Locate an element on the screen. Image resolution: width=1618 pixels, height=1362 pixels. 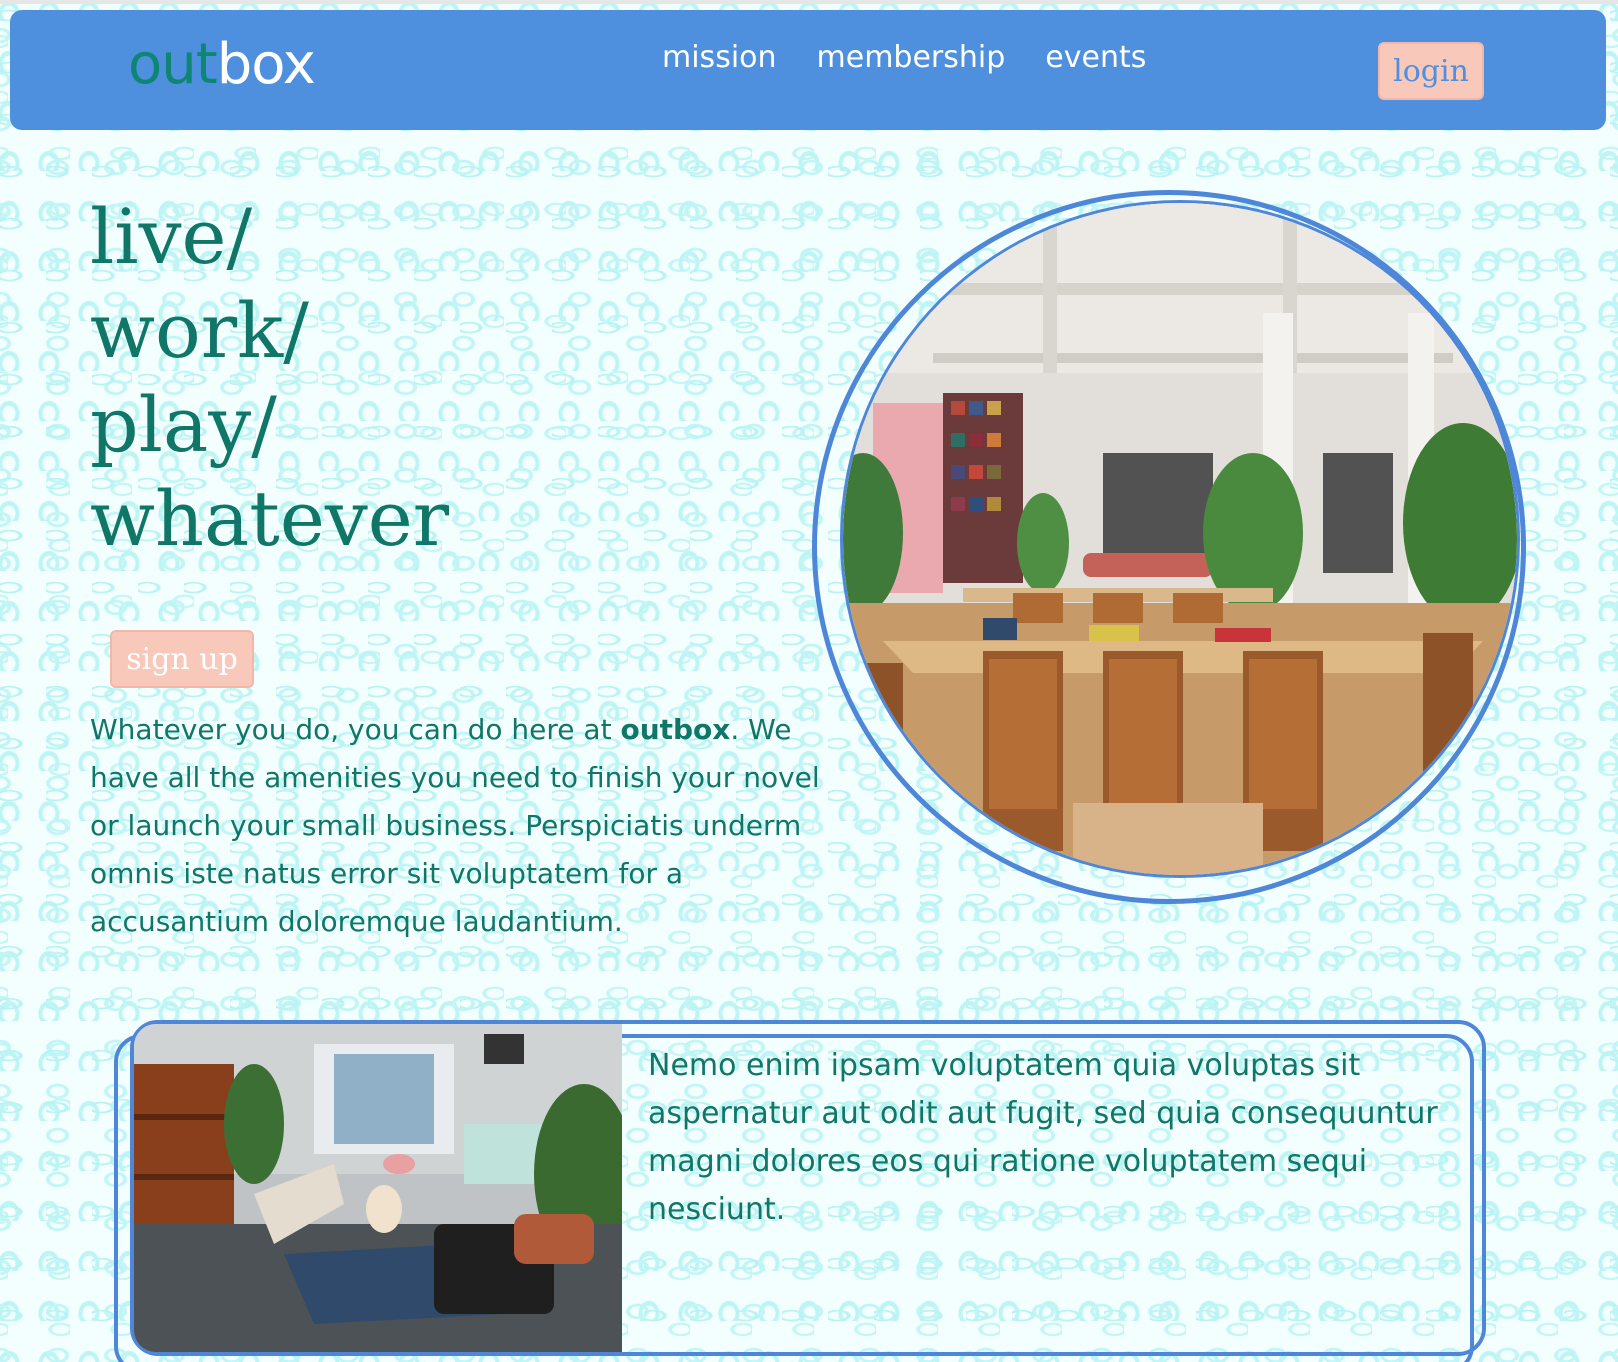
site-header: outbox mission membership events login is located at coordinates (808, 70).